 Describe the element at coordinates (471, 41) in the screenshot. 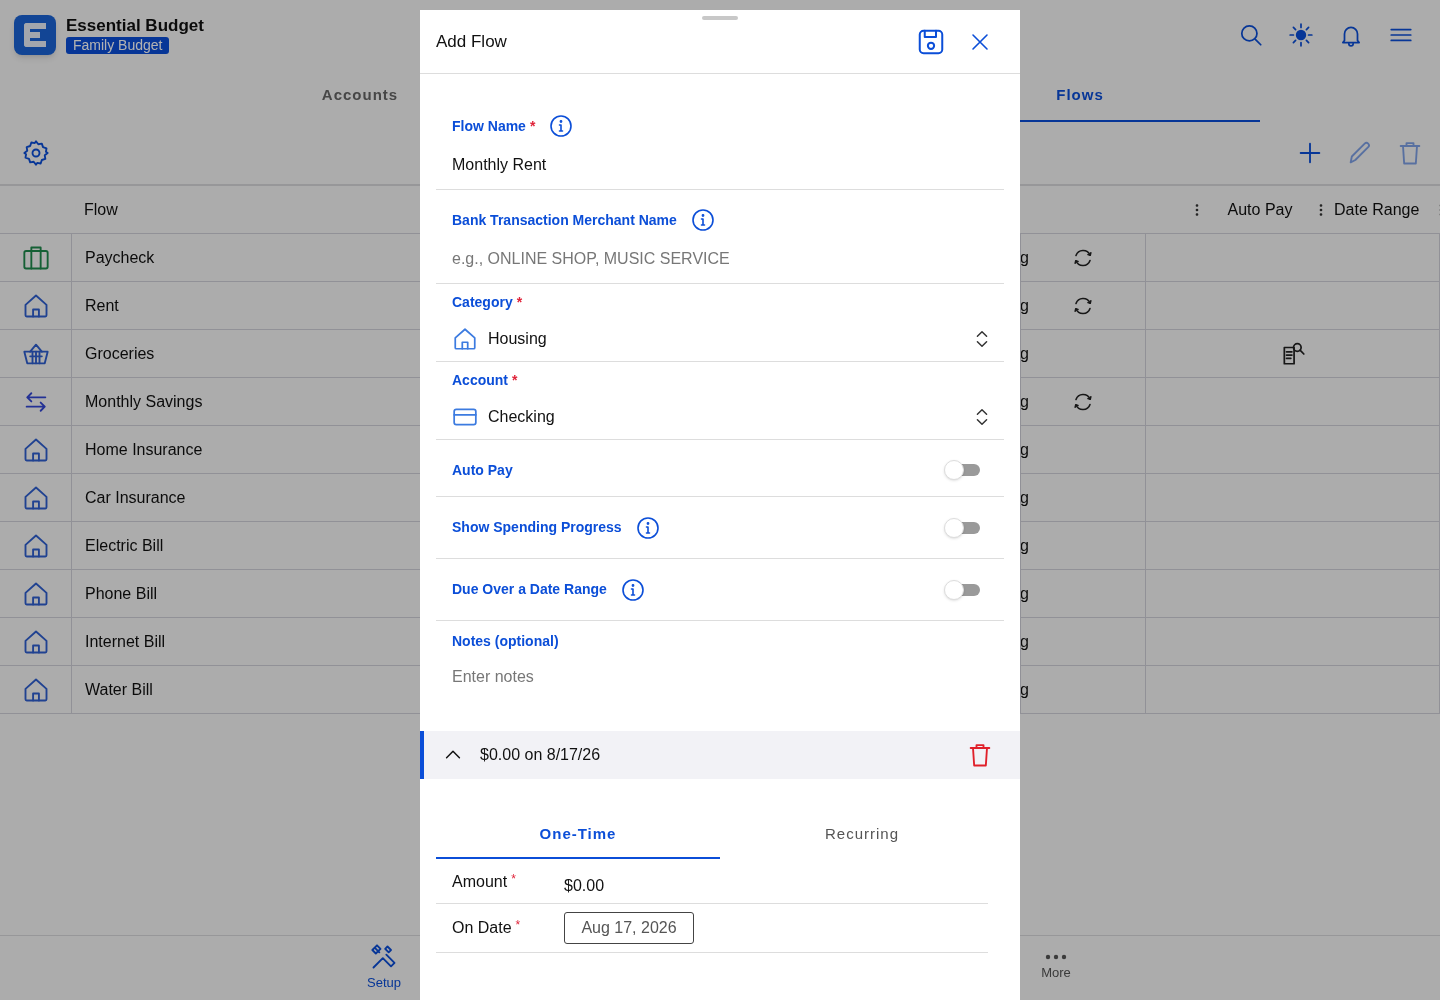

I see `dialog-title: Add Flow` at that location.